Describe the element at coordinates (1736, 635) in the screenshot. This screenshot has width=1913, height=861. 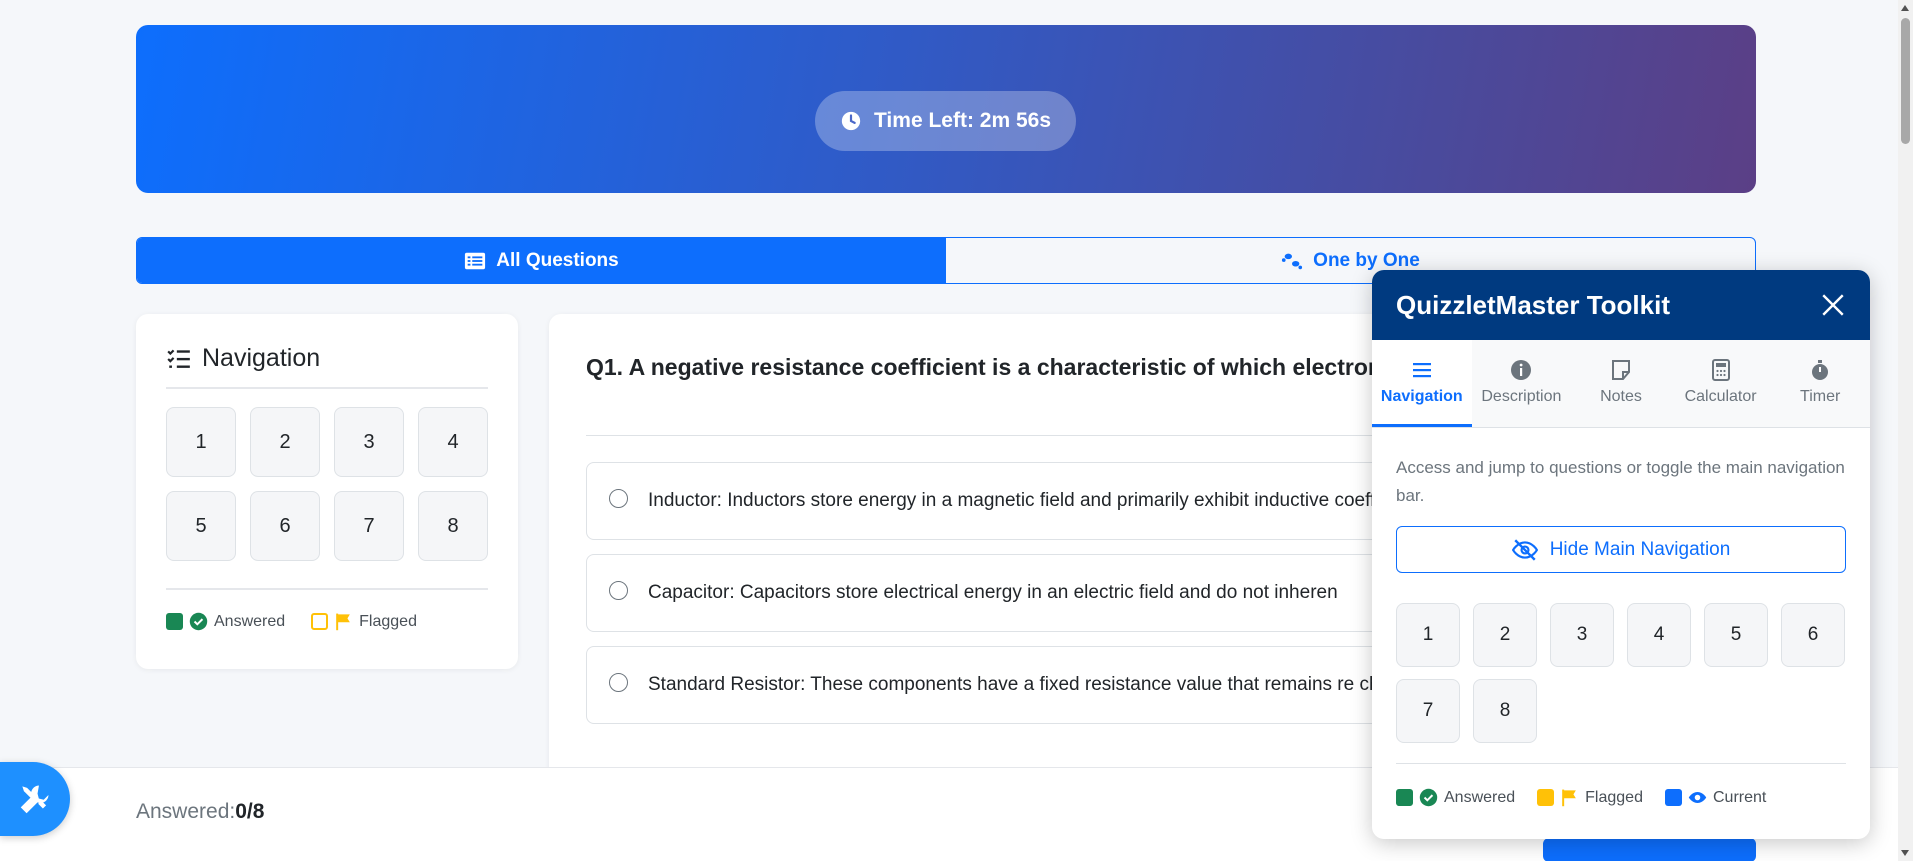
I see `toolkit-question-button-5: 5` at that location.